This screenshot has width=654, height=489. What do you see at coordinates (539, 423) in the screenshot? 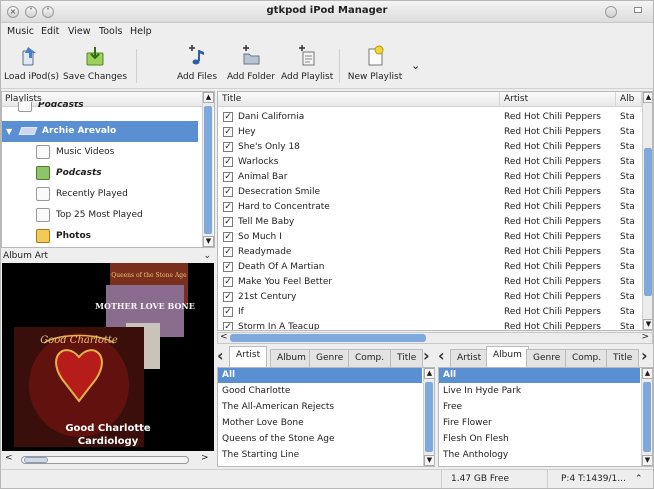
I see `list-item: Fire Flower` at bounding box center [539, 423].